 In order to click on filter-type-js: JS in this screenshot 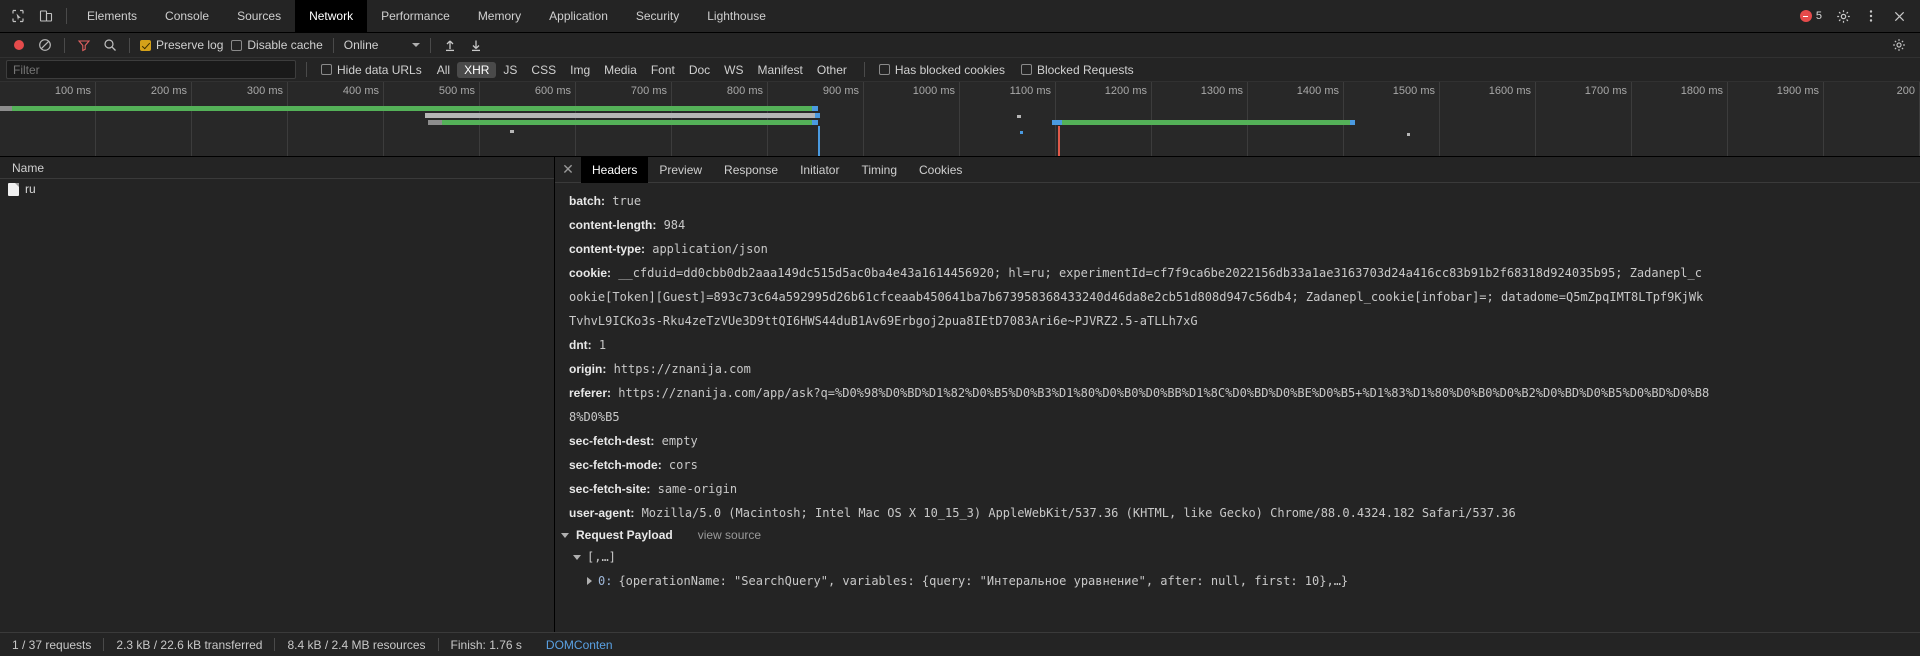, I will do `click(510, 70)`.